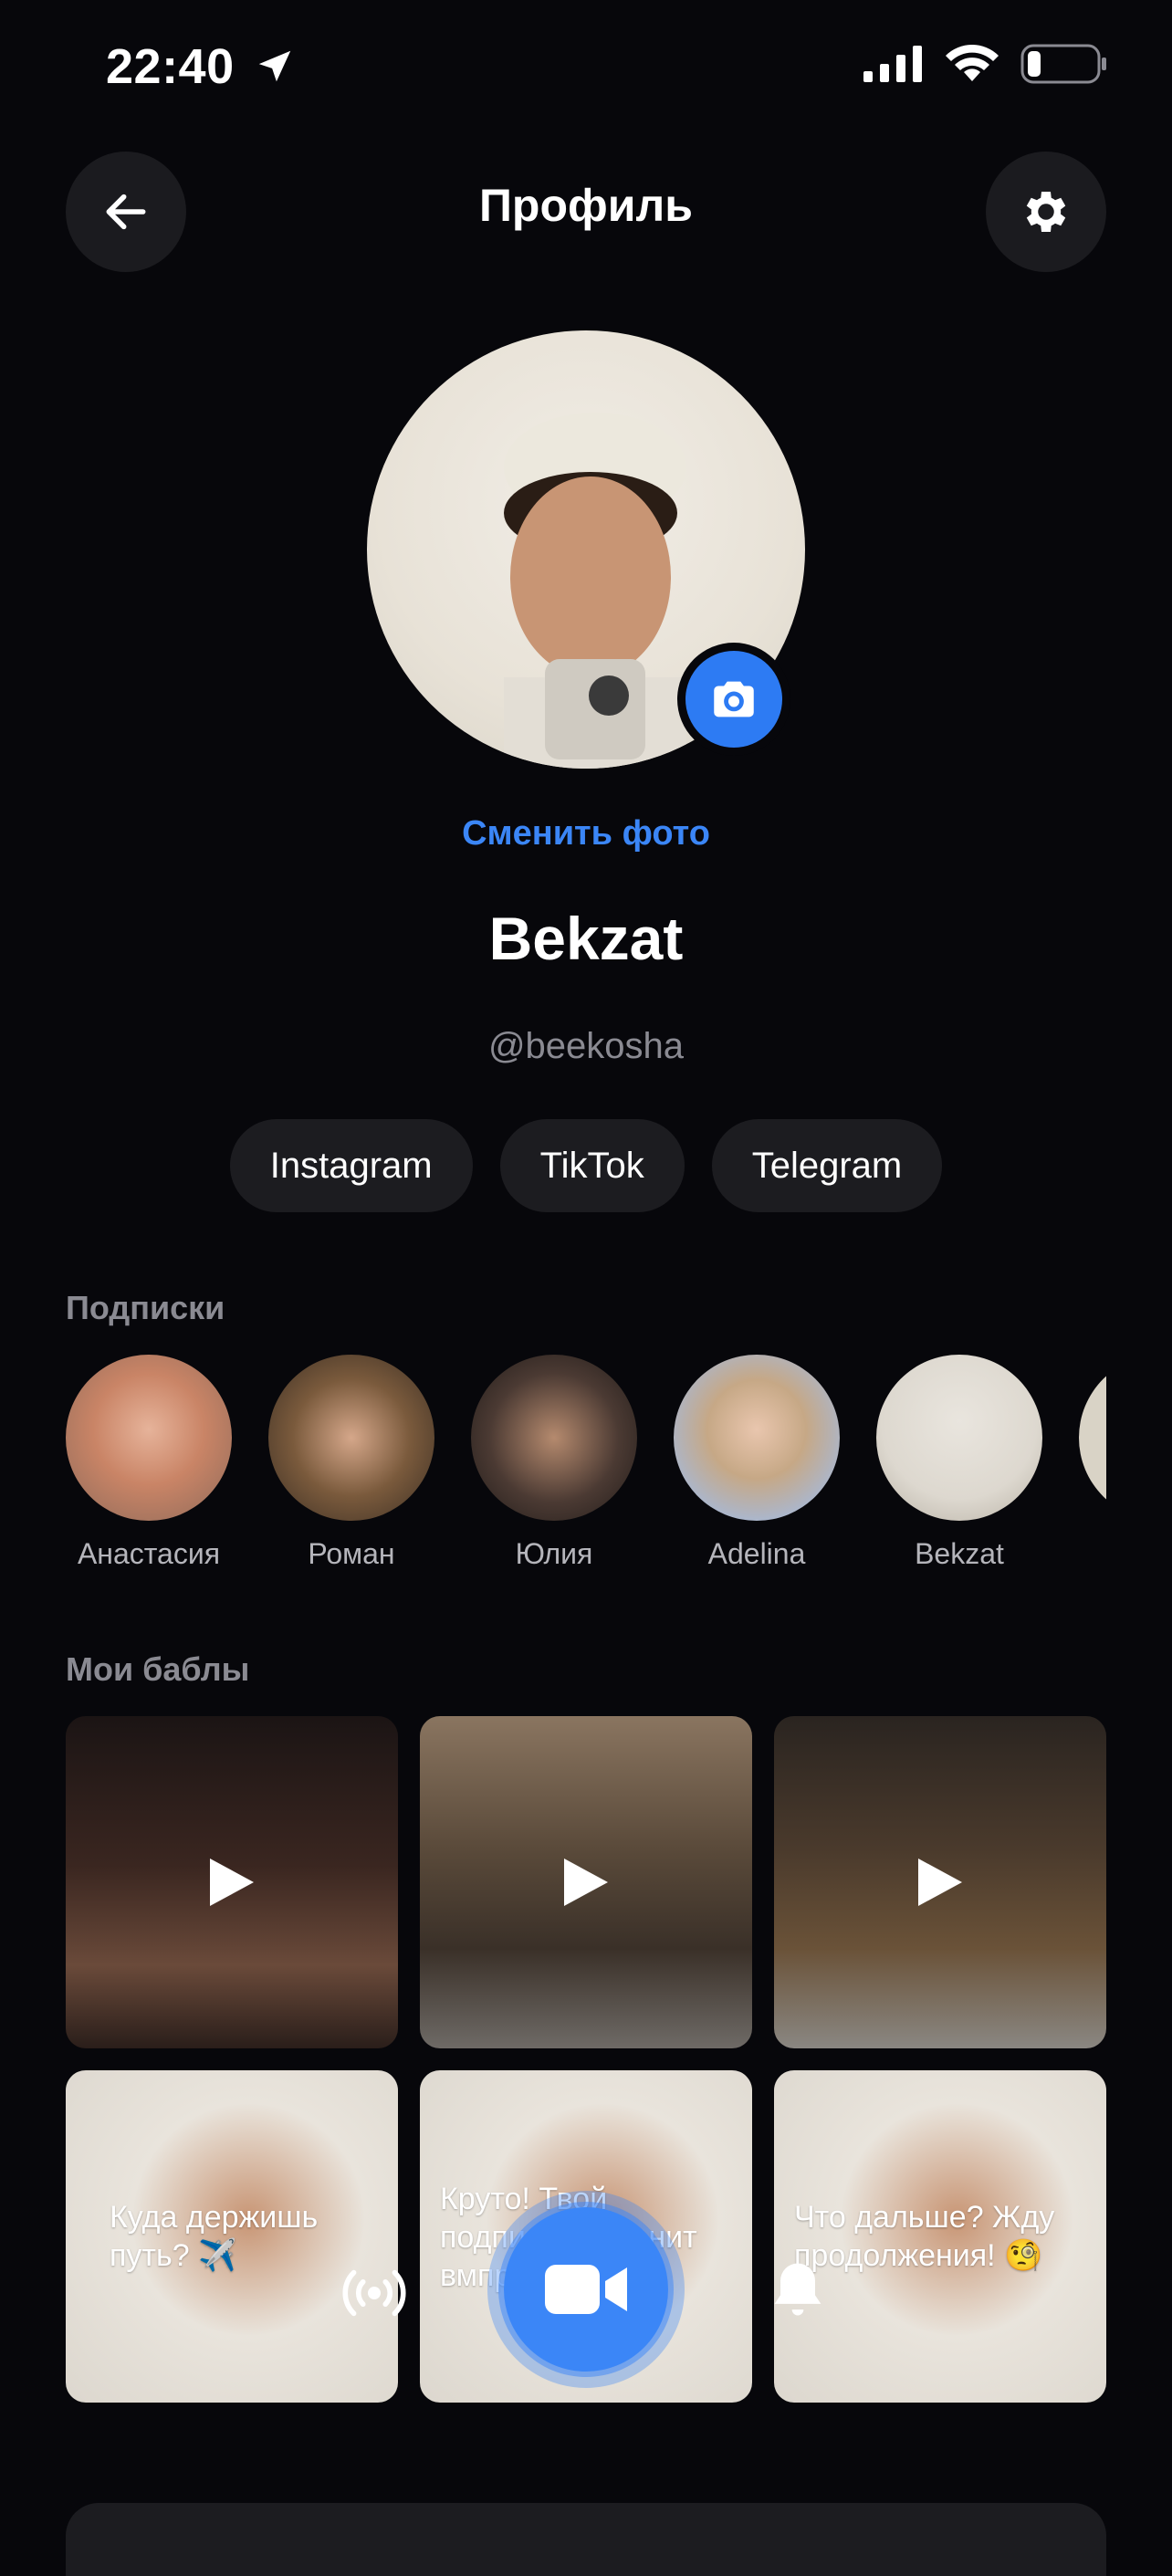  I want to click on gear-icon, so click(1046, 212).